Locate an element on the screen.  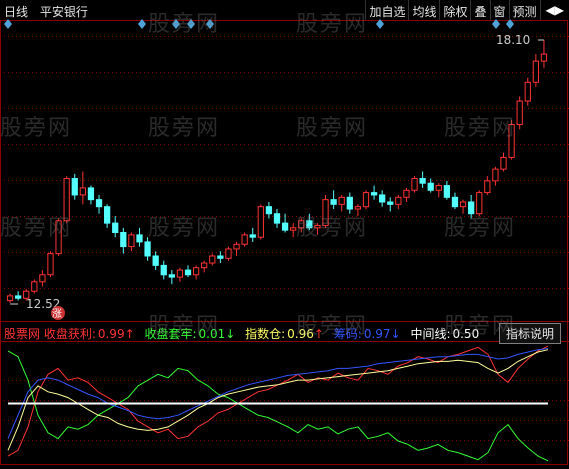
add-watchlist-button: 加自选 is located at coordinates (386, 10).